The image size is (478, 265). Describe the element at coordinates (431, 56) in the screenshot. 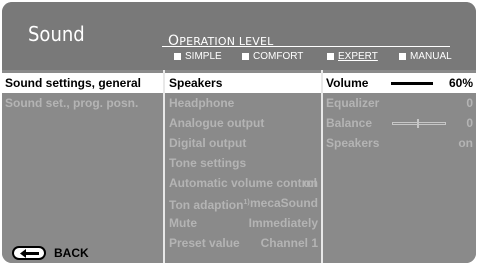

I see `option-manual-label: MANUAL` at that location.